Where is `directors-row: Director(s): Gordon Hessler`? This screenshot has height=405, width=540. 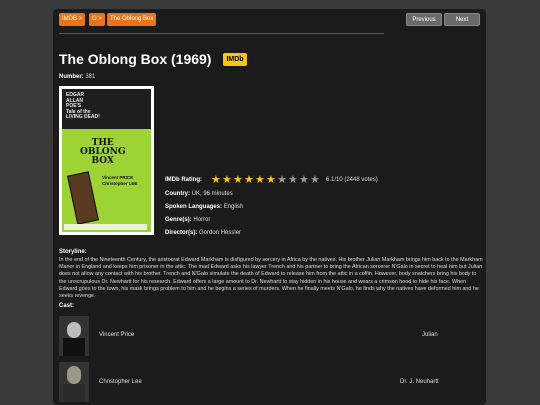 directors-row: Director(s): Gordon Hessler is located at coordinates (203, 233).